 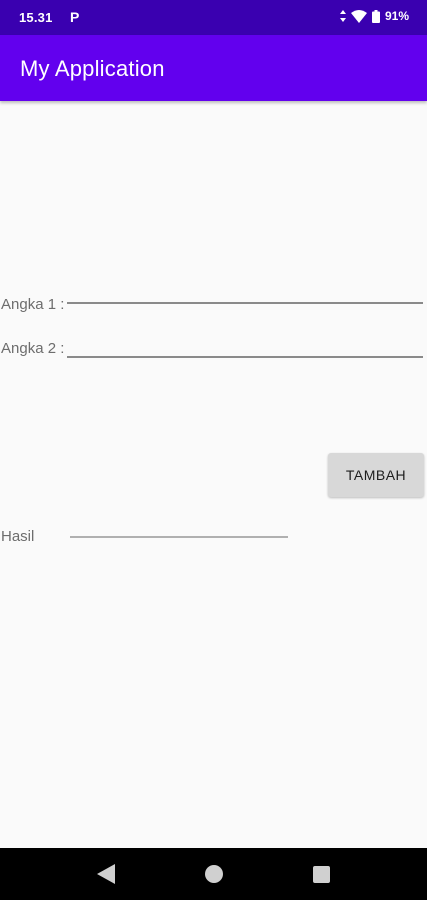 What do you see at coordinates (36, 17) in the screenshot?
I see `status-time: 15.31` at bounding box center [36, 17].